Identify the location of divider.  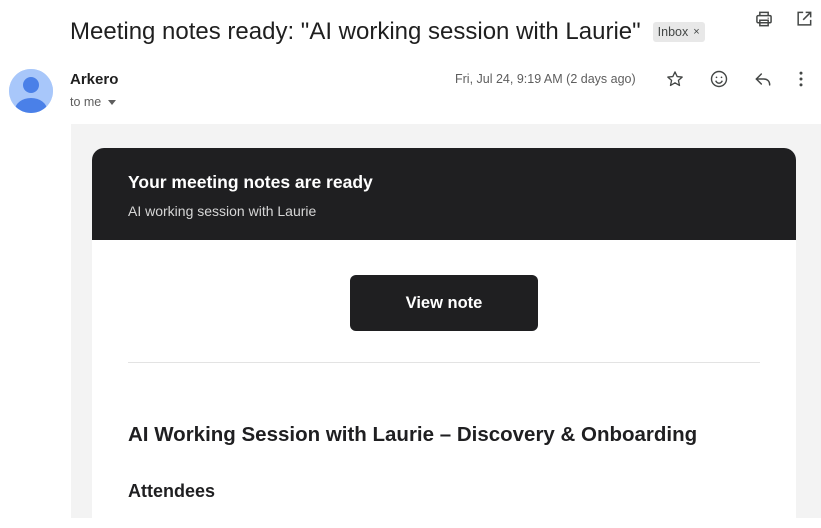
(444, 362).